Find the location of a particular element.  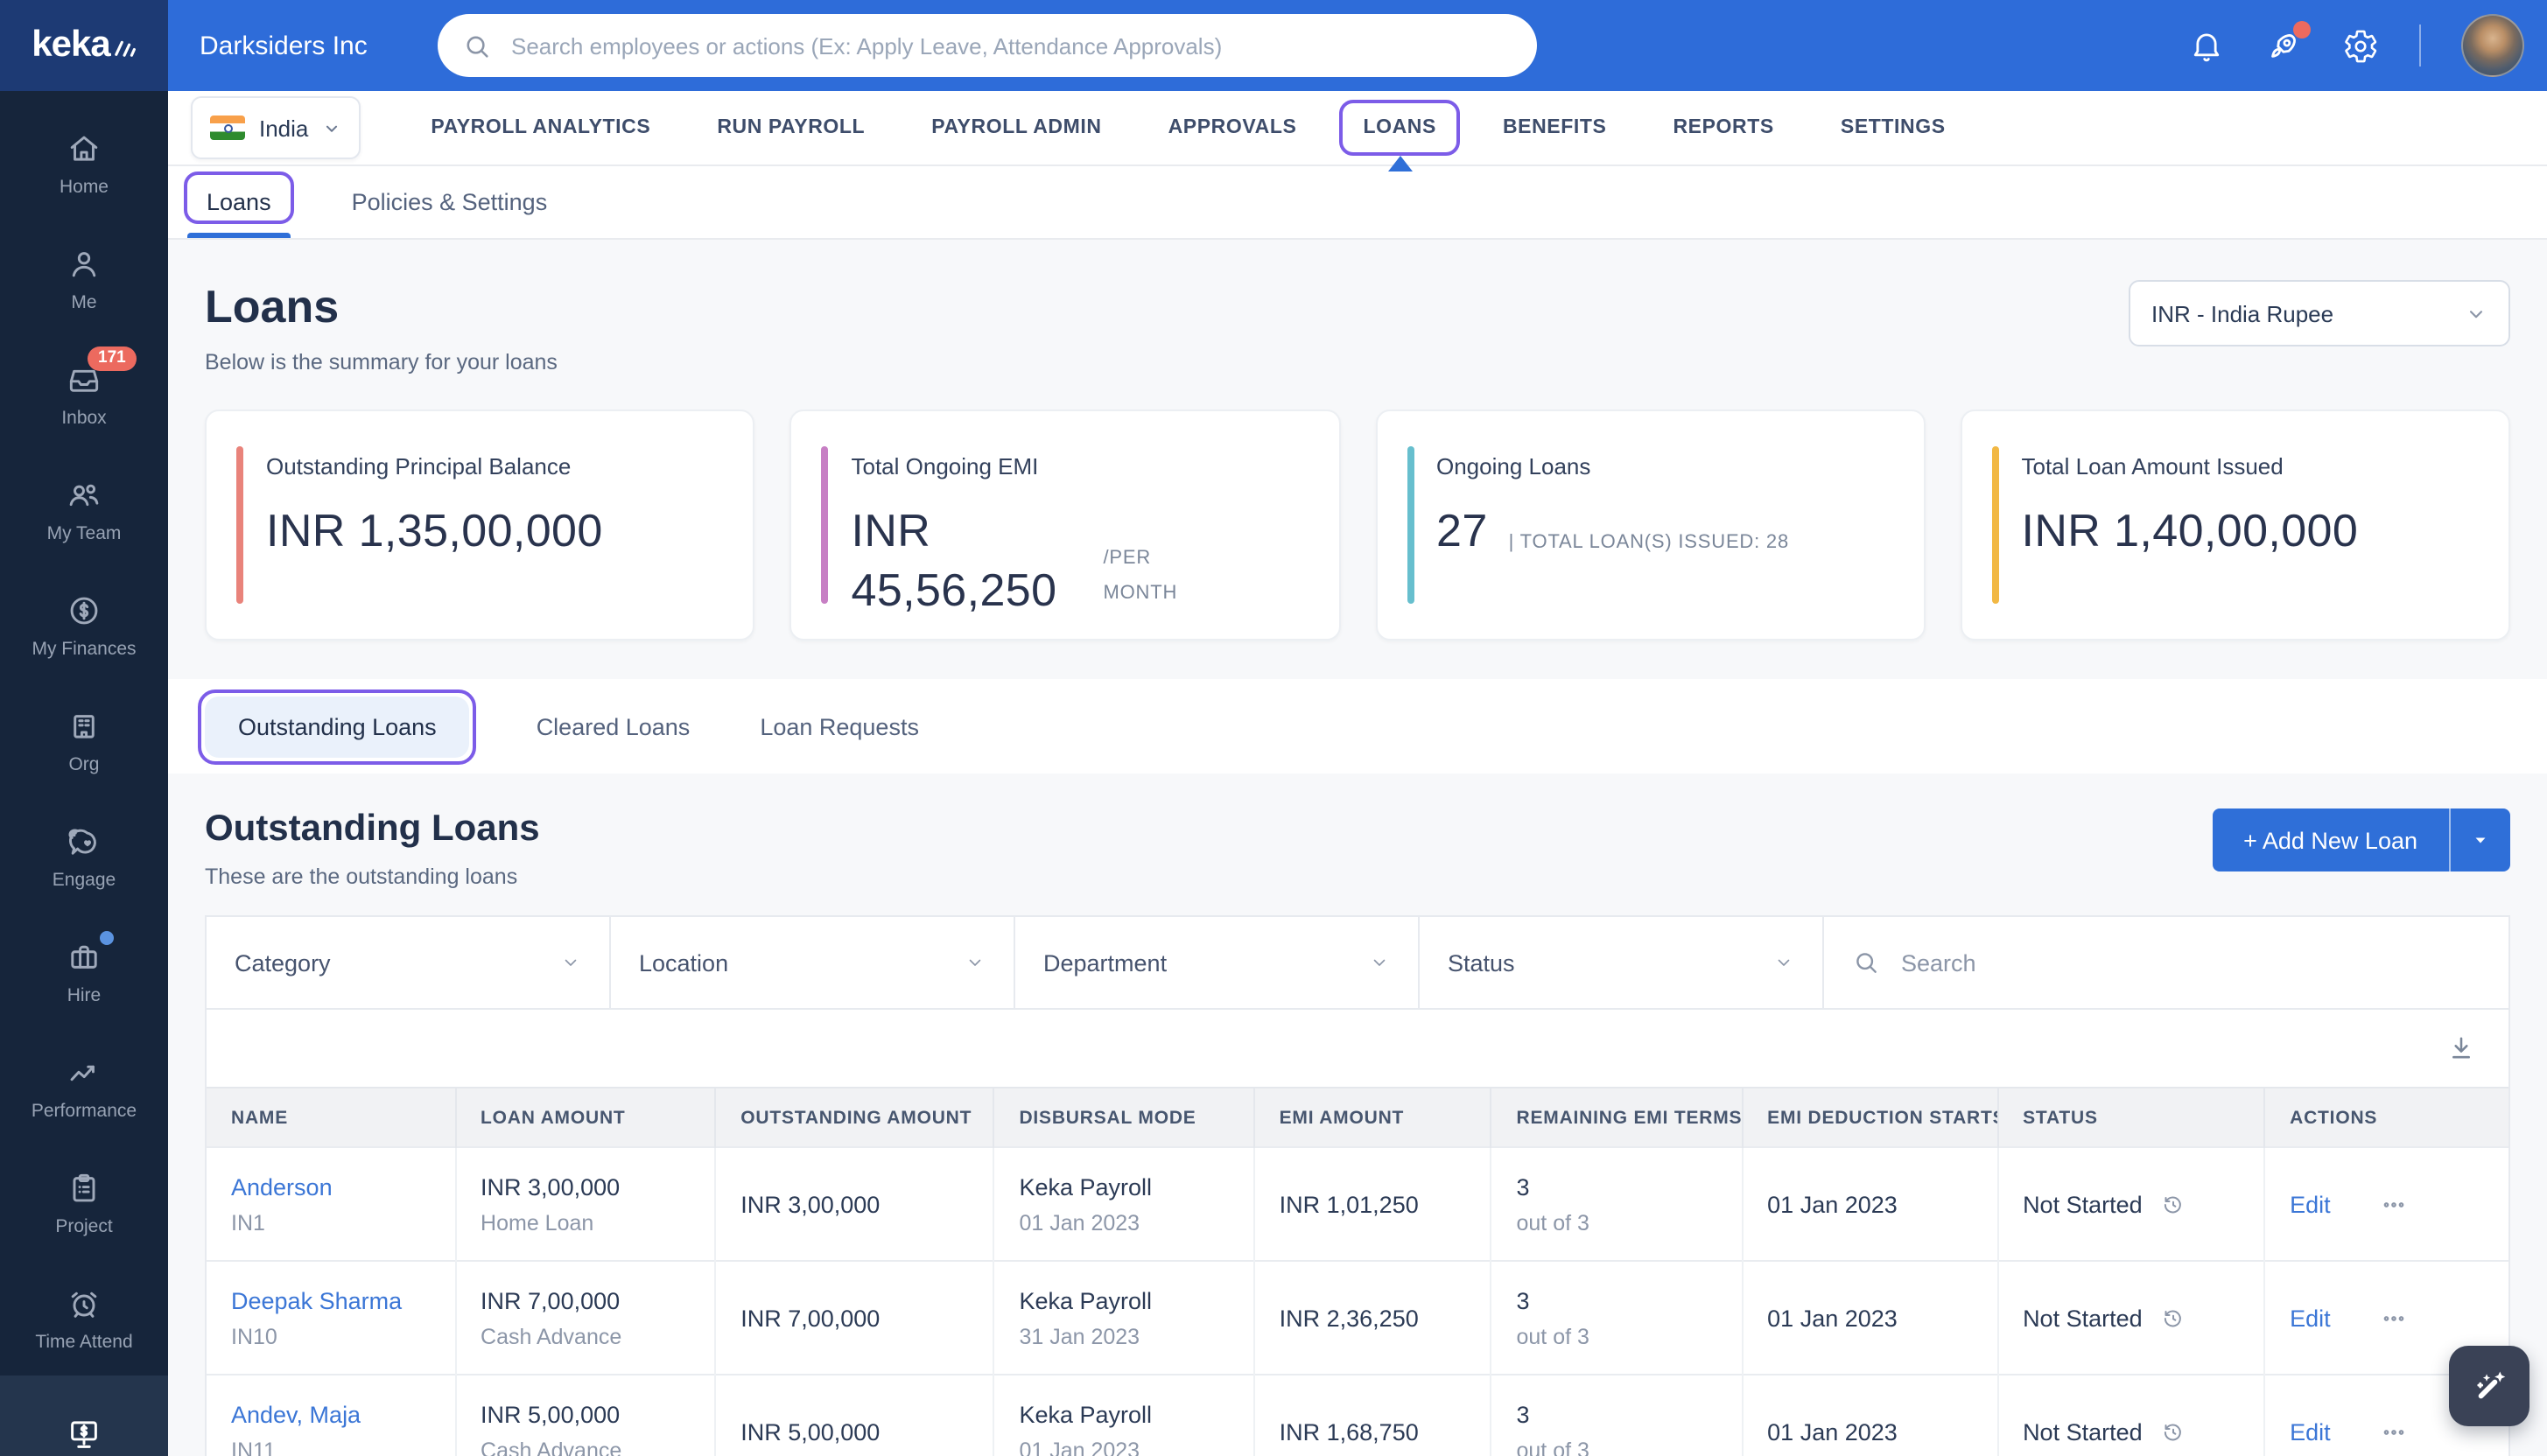

cell-remaining-terms: 3 out of 3 is located at coordinates (1617, 1415).